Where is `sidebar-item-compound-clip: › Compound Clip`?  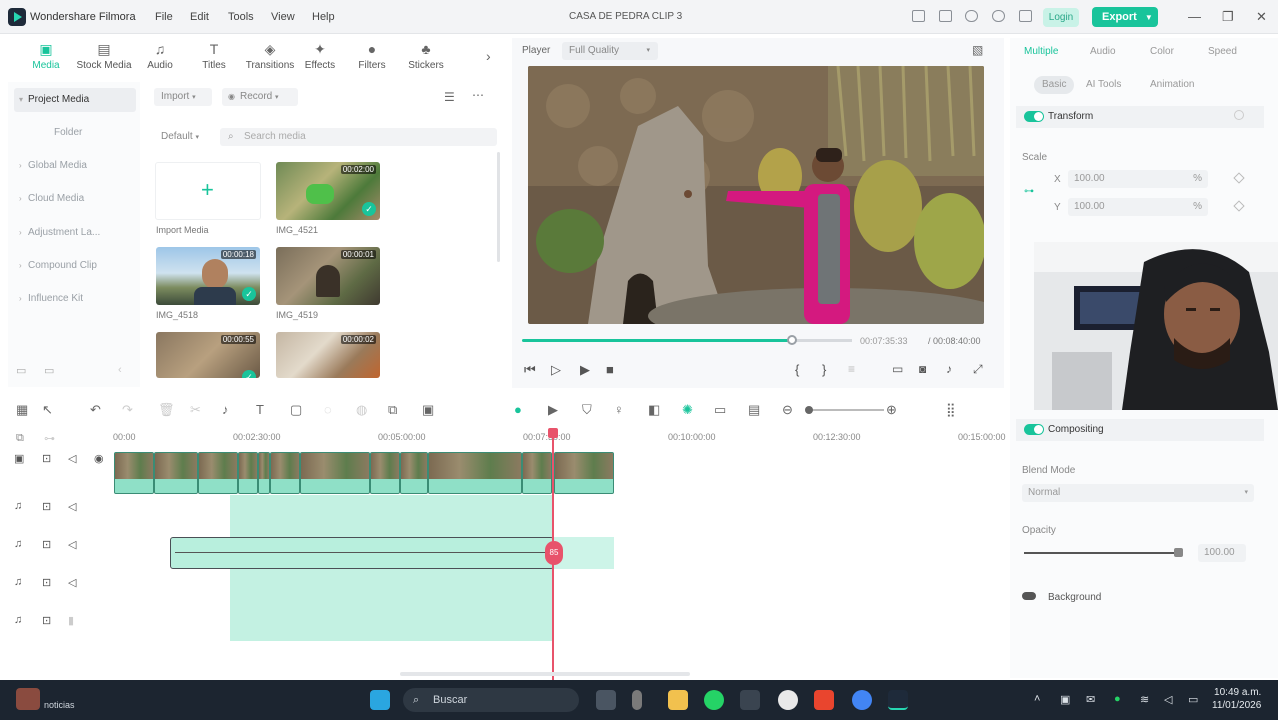 sidebar-item-compound-clip: › Compound Clip is located at coordinates (75, 266).